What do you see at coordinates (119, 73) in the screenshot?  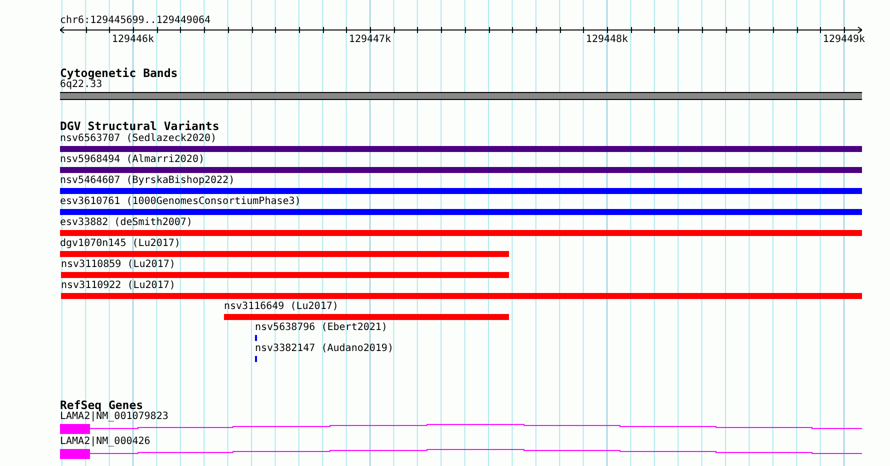 I see `track-title: Cytogenetic Bands` at bounding box center [119, 73].